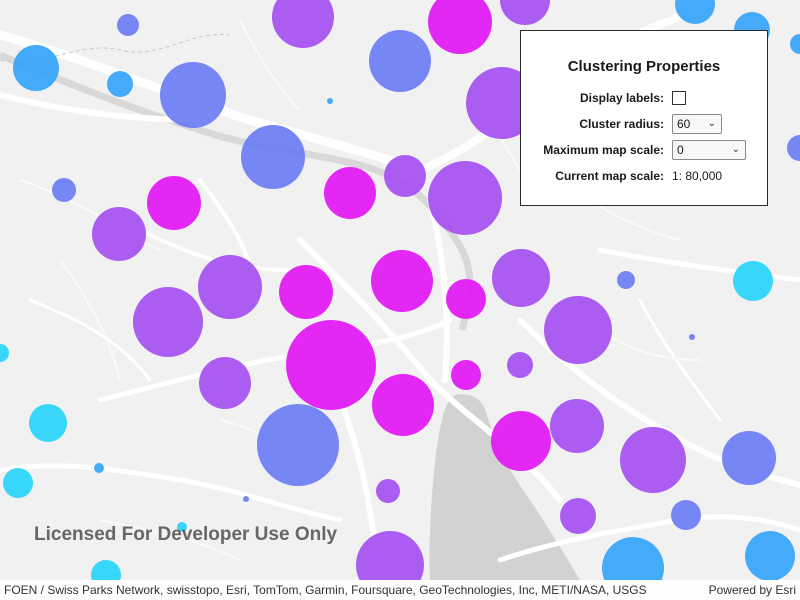 The image size is (800, 600). Describe the element at coordinates (186, 534) in the screenshot. I see `developer-watermark: Licensed For Developer Use Only` at that location.